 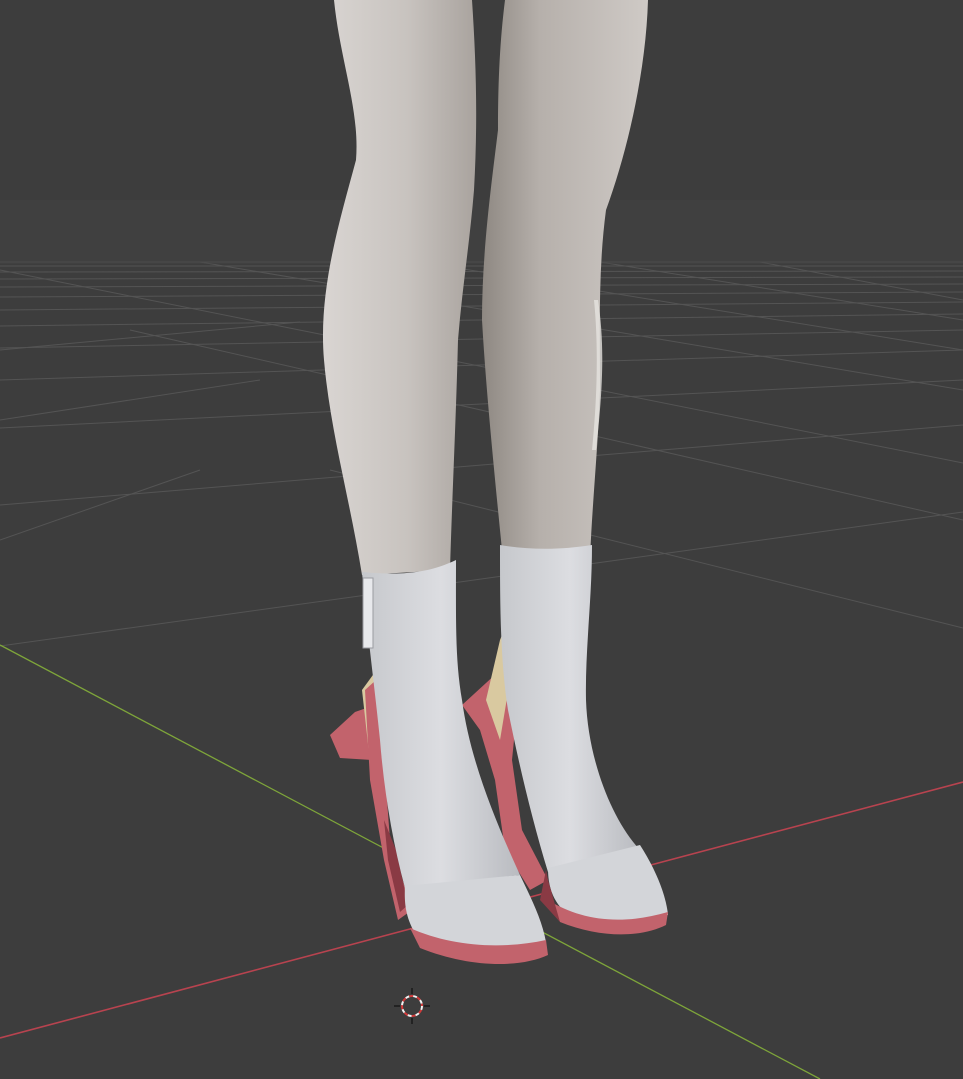 I want to click on left-leg, so click(x=399, y=287).